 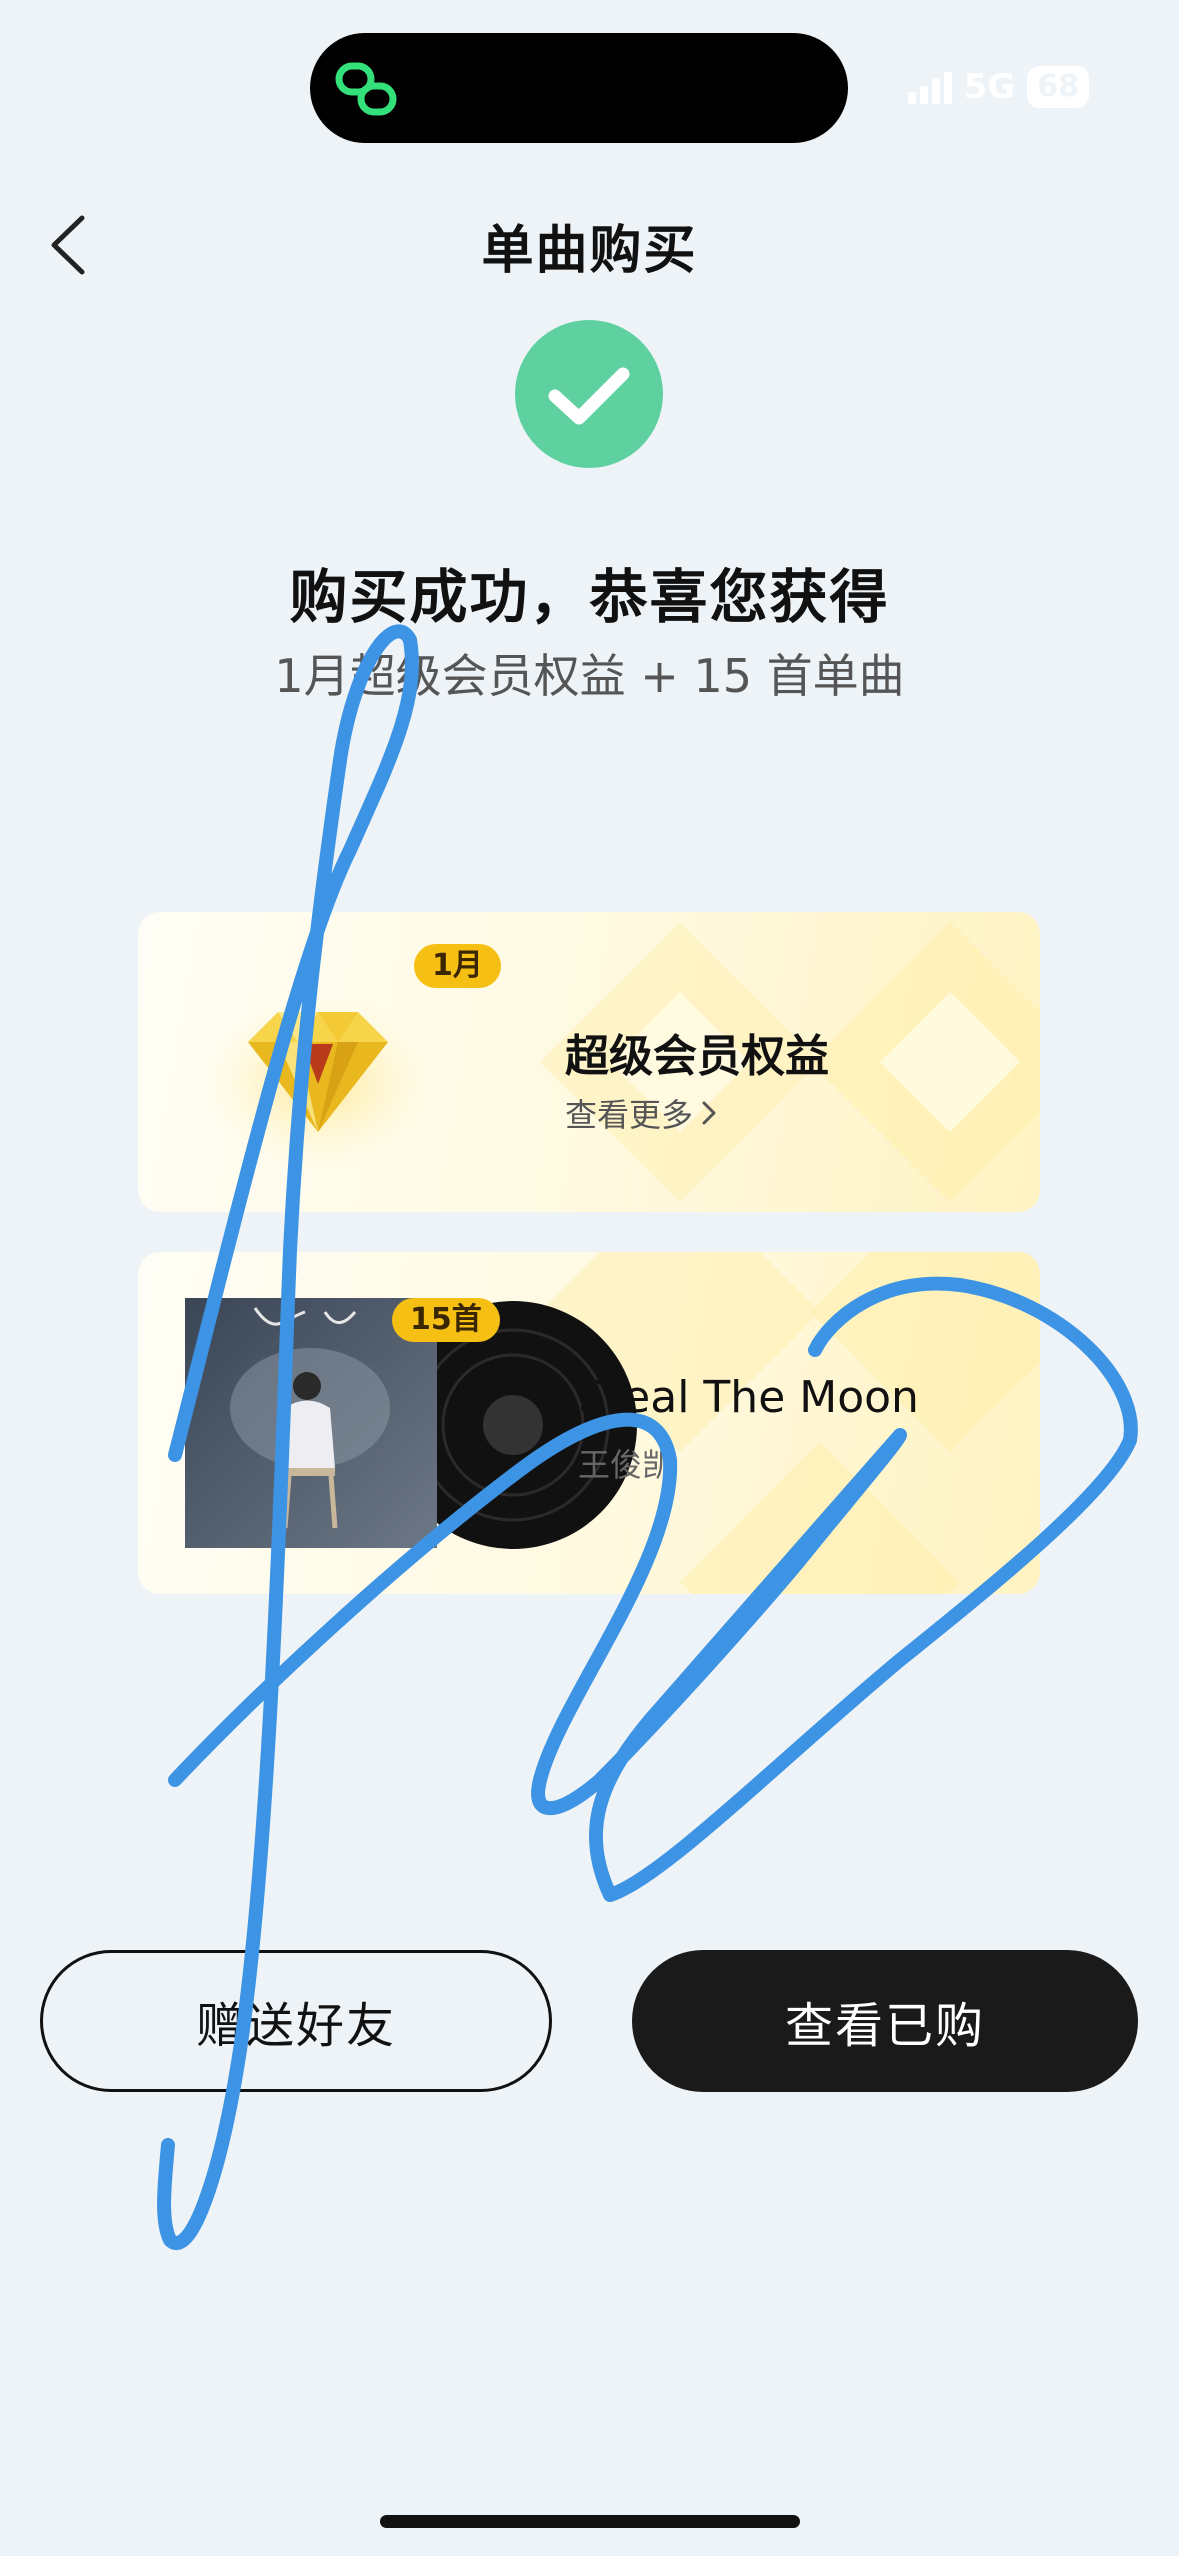 I want to click on status-indicators: 5G 68, so click(x=998, y=87).